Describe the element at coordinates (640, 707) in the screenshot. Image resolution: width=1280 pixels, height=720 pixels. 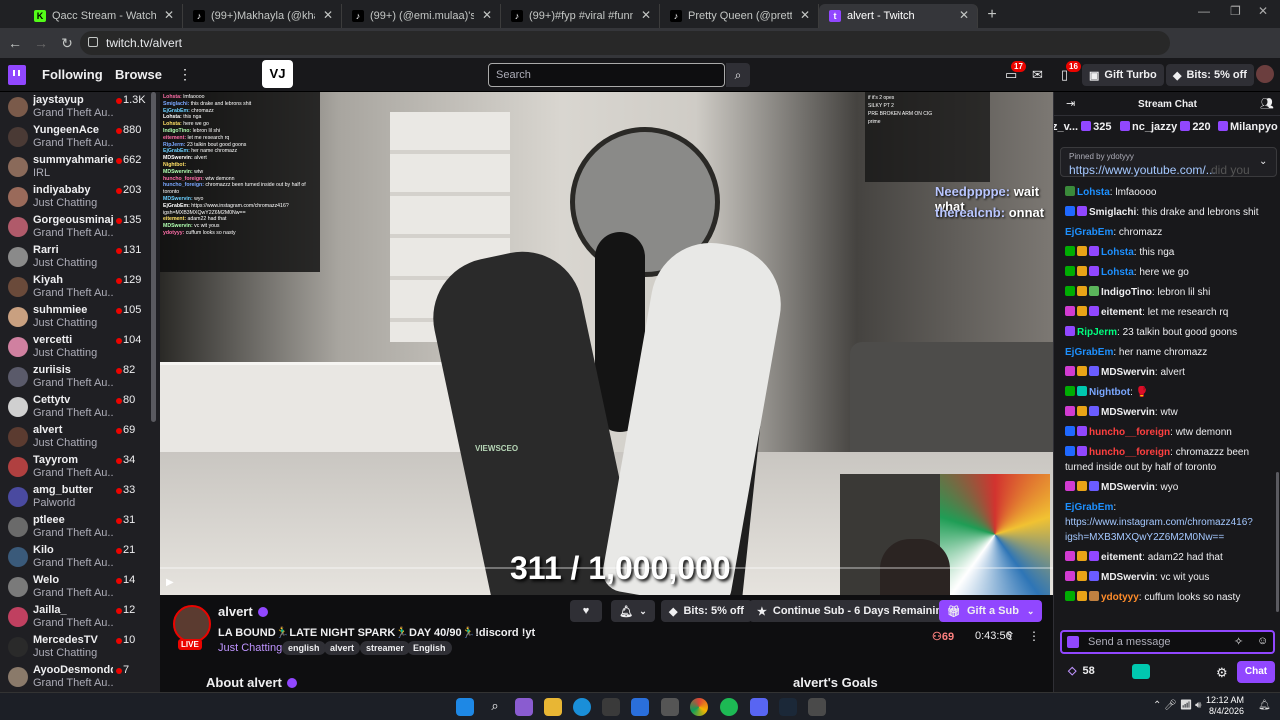
I see `outlook-icon` at that location.